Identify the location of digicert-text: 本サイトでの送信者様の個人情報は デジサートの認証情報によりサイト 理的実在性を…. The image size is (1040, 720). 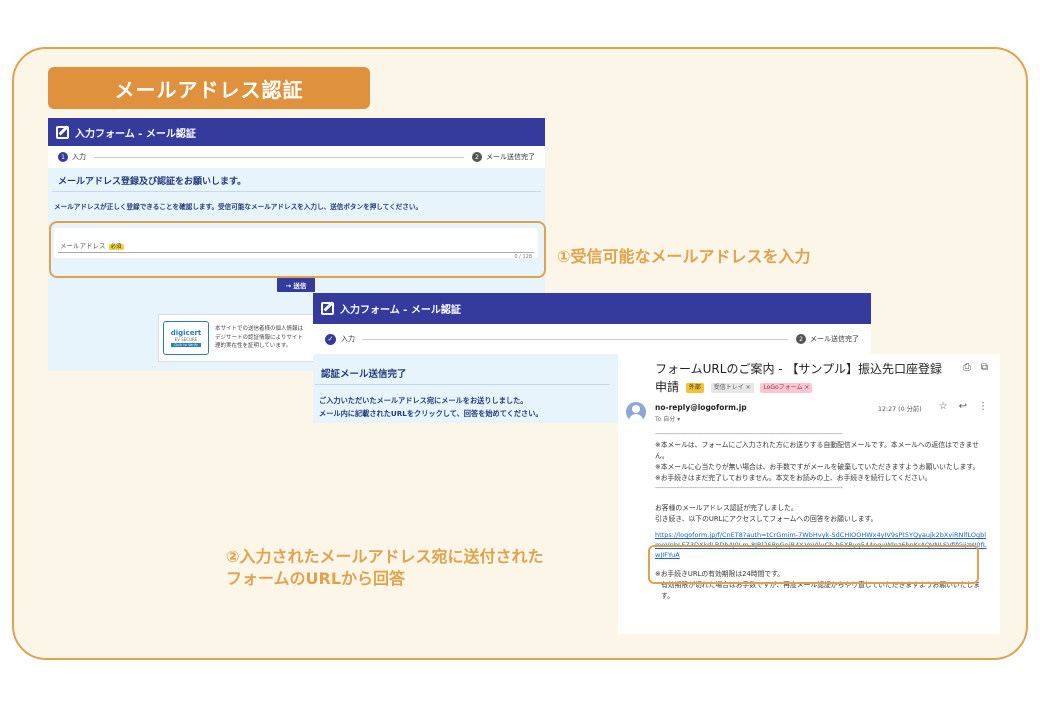
(259, 338).